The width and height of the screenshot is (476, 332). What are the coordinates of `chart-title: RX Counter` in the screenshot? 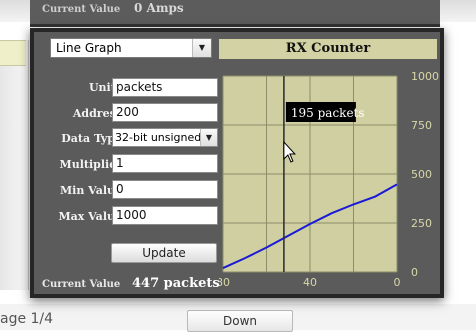 It's located at (328, 49).